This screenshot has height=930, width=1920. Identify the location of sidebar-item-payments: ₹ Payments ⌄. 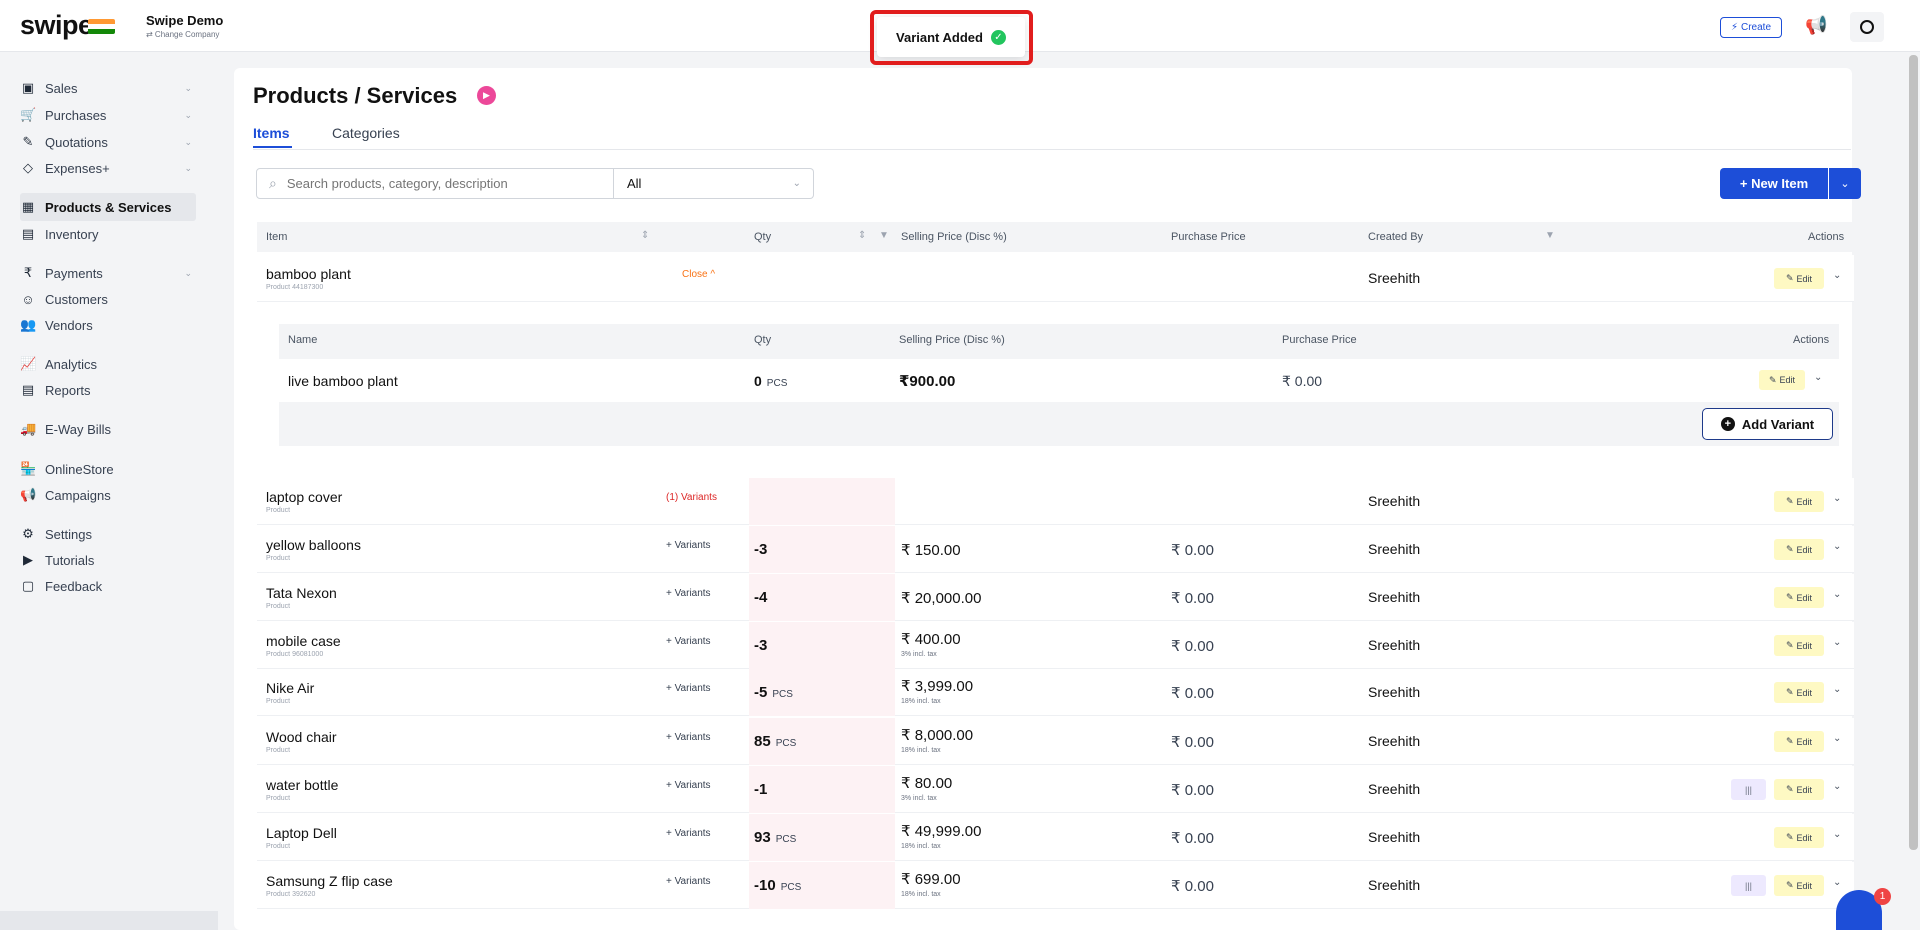
(108, 273).